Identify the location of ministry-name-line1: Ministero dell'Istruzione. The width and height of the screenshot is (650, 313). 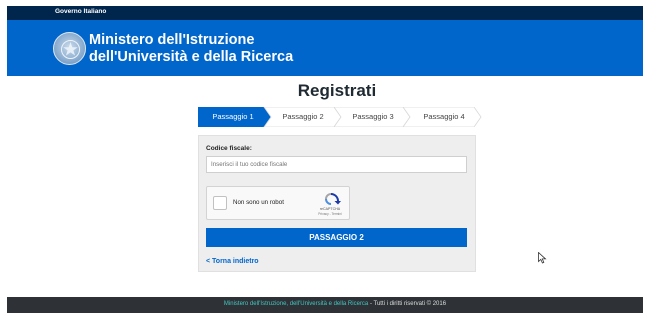
(172, 40).